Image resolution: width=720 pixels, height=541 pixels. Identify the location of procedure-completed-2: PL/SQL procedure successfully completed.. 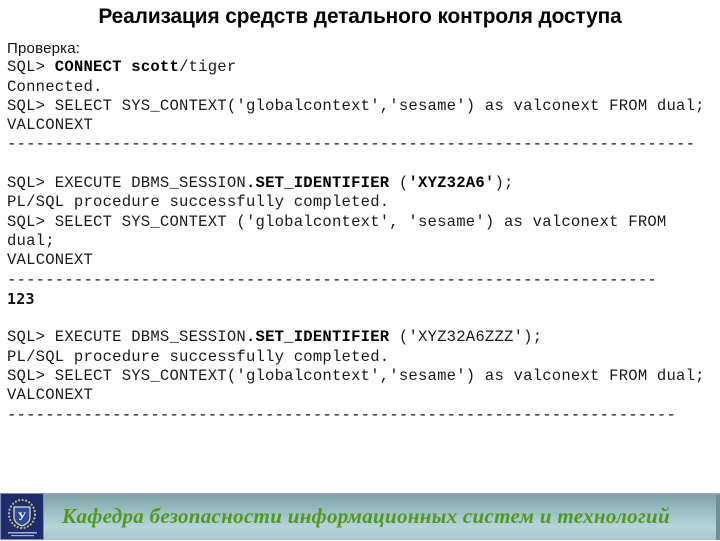
(198, 356).